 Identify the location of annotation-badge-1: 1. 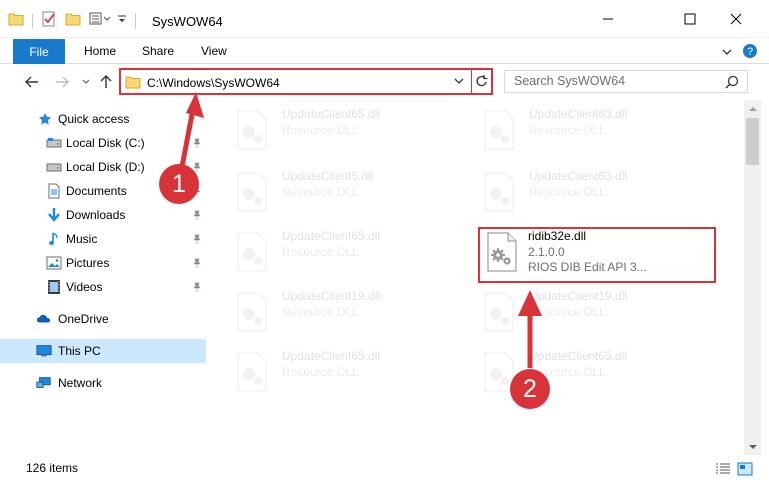
(179, 184).